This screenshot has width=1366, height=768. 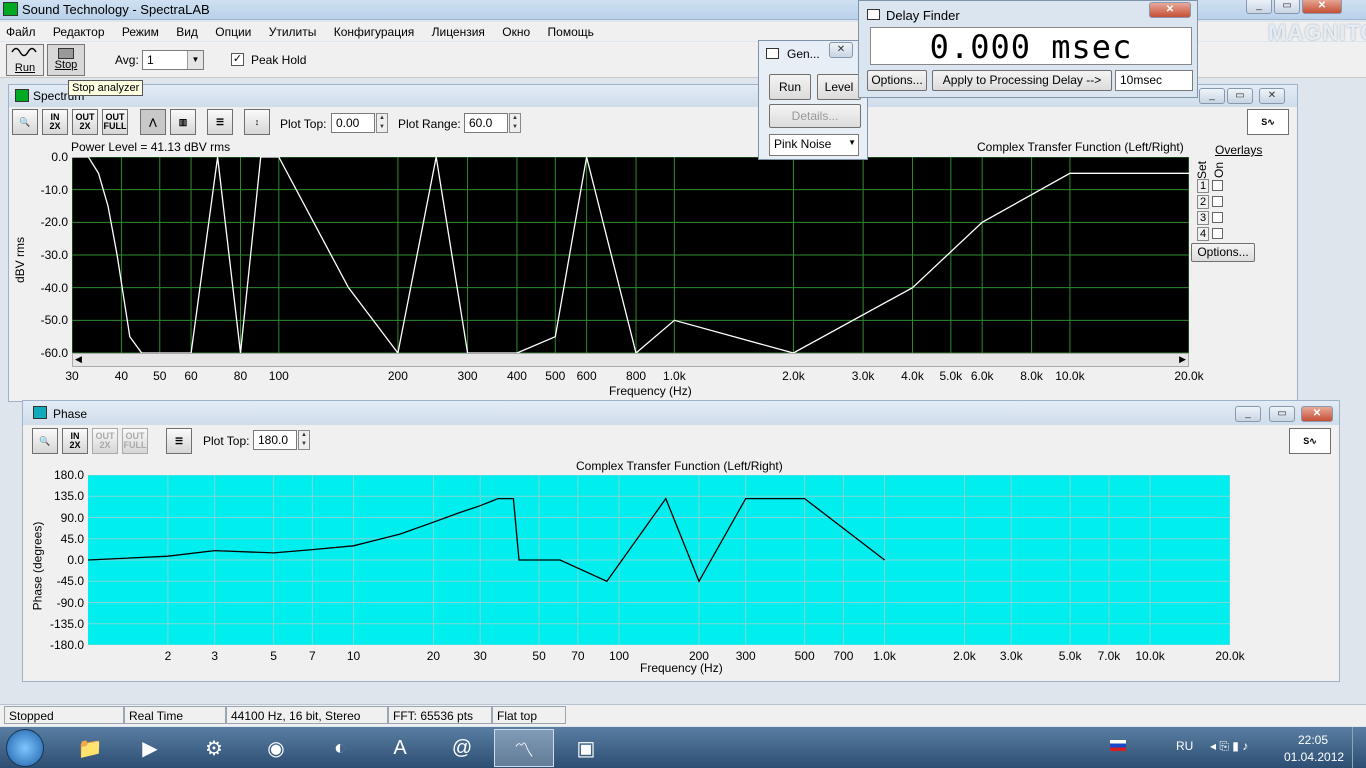 What do you see at coordinates (1282, 414) in the screenshot?
I see `phase-maximize-button: ▭` at bounding box center [1282, 414].